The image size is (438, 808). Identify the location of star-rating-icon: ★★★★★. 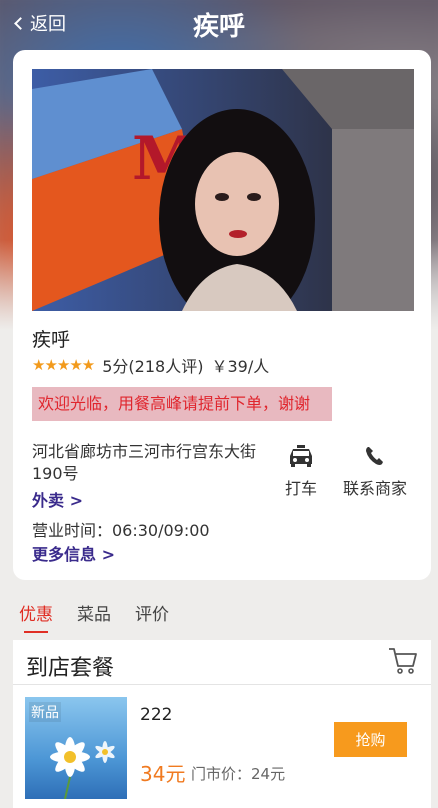
(63, 365).